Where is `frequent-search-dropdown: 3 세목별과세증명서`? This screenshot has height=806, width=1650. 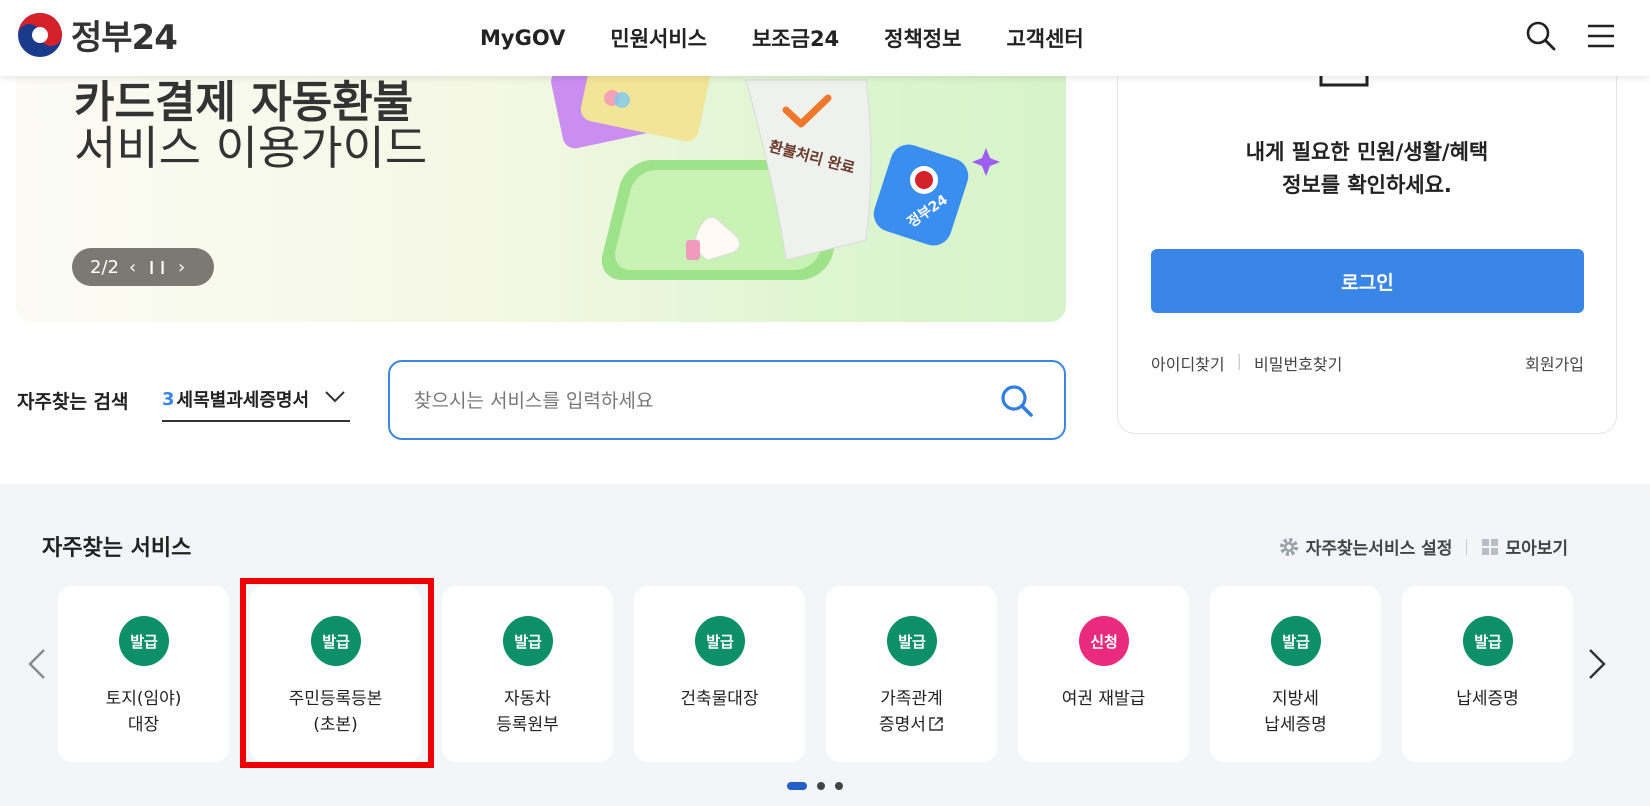 frequent-search-dropdown: 3 세목별과세증명서 is located at coordinates (256, 400).